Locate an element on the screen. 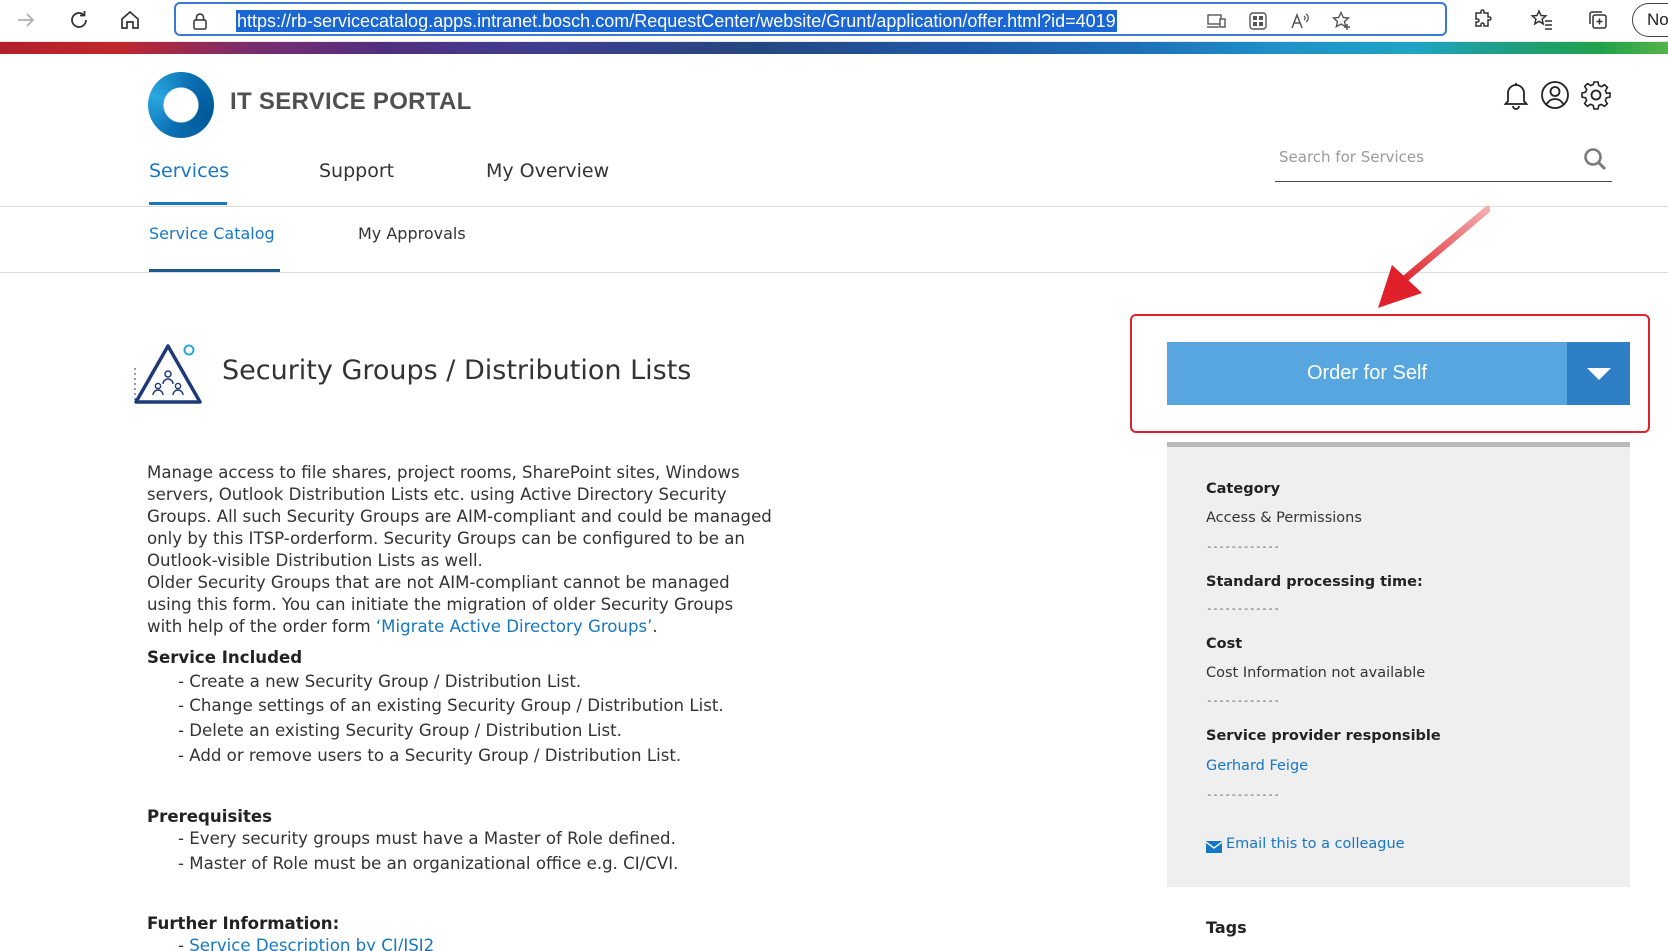 The image size is (1668, 951). nav-my-overview: My Overview is located at coordinates (547, 171).